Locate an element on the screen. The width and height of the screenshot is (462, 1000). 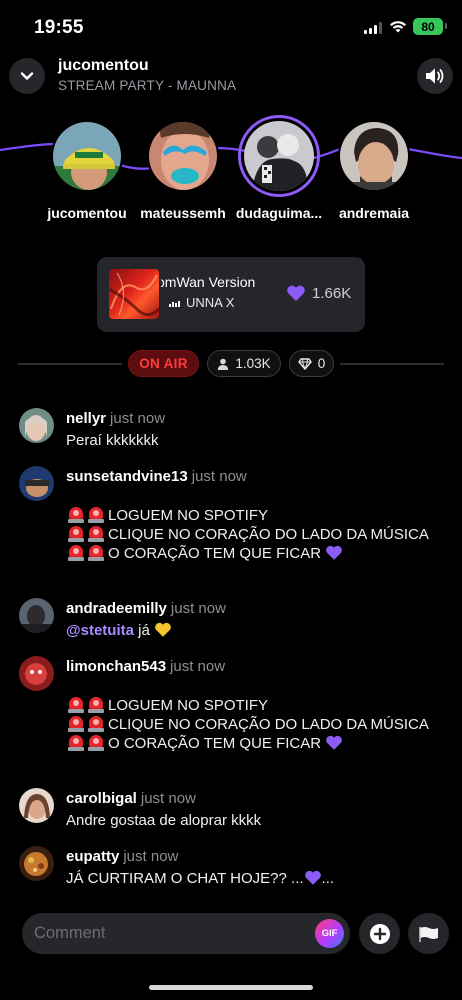
gem-count: 0 is located at coordinates (321, 363).